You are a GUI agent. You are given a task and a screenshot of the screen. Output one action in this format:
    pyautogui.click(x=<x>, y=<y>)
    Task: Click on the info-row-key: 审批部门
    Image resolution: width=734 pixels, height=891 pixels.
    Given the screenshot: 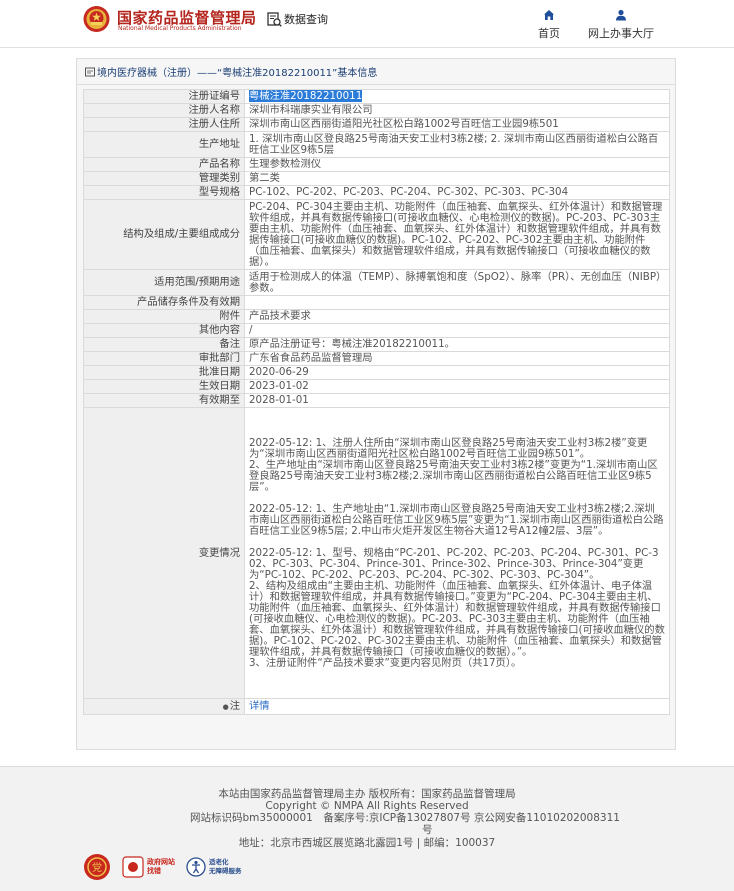 What is the action you would take?
    pyautogui.click(x=164, y=358)
    